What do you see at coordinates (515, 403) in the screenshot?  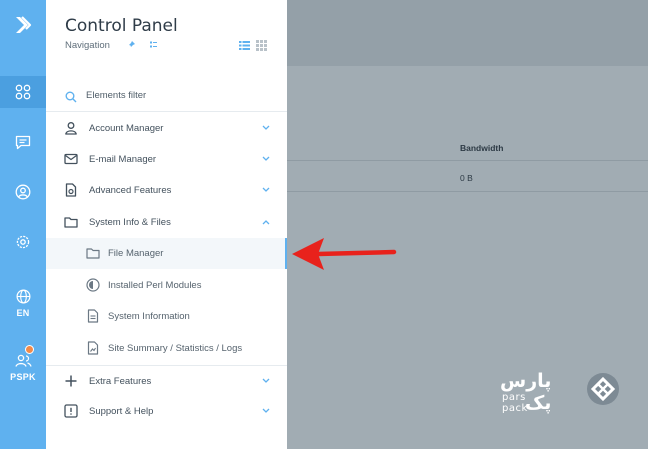 I see `brand-name-en: pars pack` at bounding box center [515, 403].